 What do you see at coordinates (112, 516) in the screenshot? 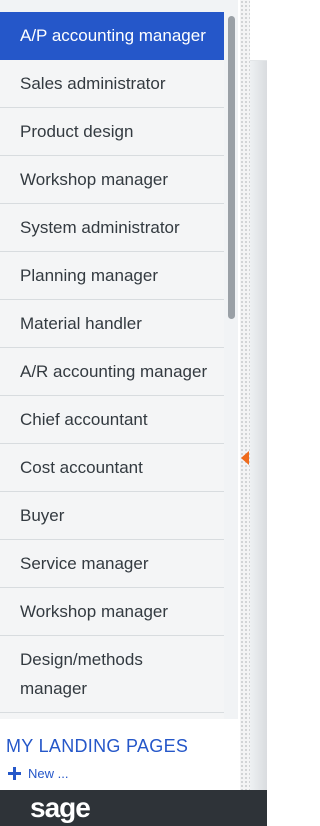
I see `role-item: Buyer` at bounding box center [112, 516].